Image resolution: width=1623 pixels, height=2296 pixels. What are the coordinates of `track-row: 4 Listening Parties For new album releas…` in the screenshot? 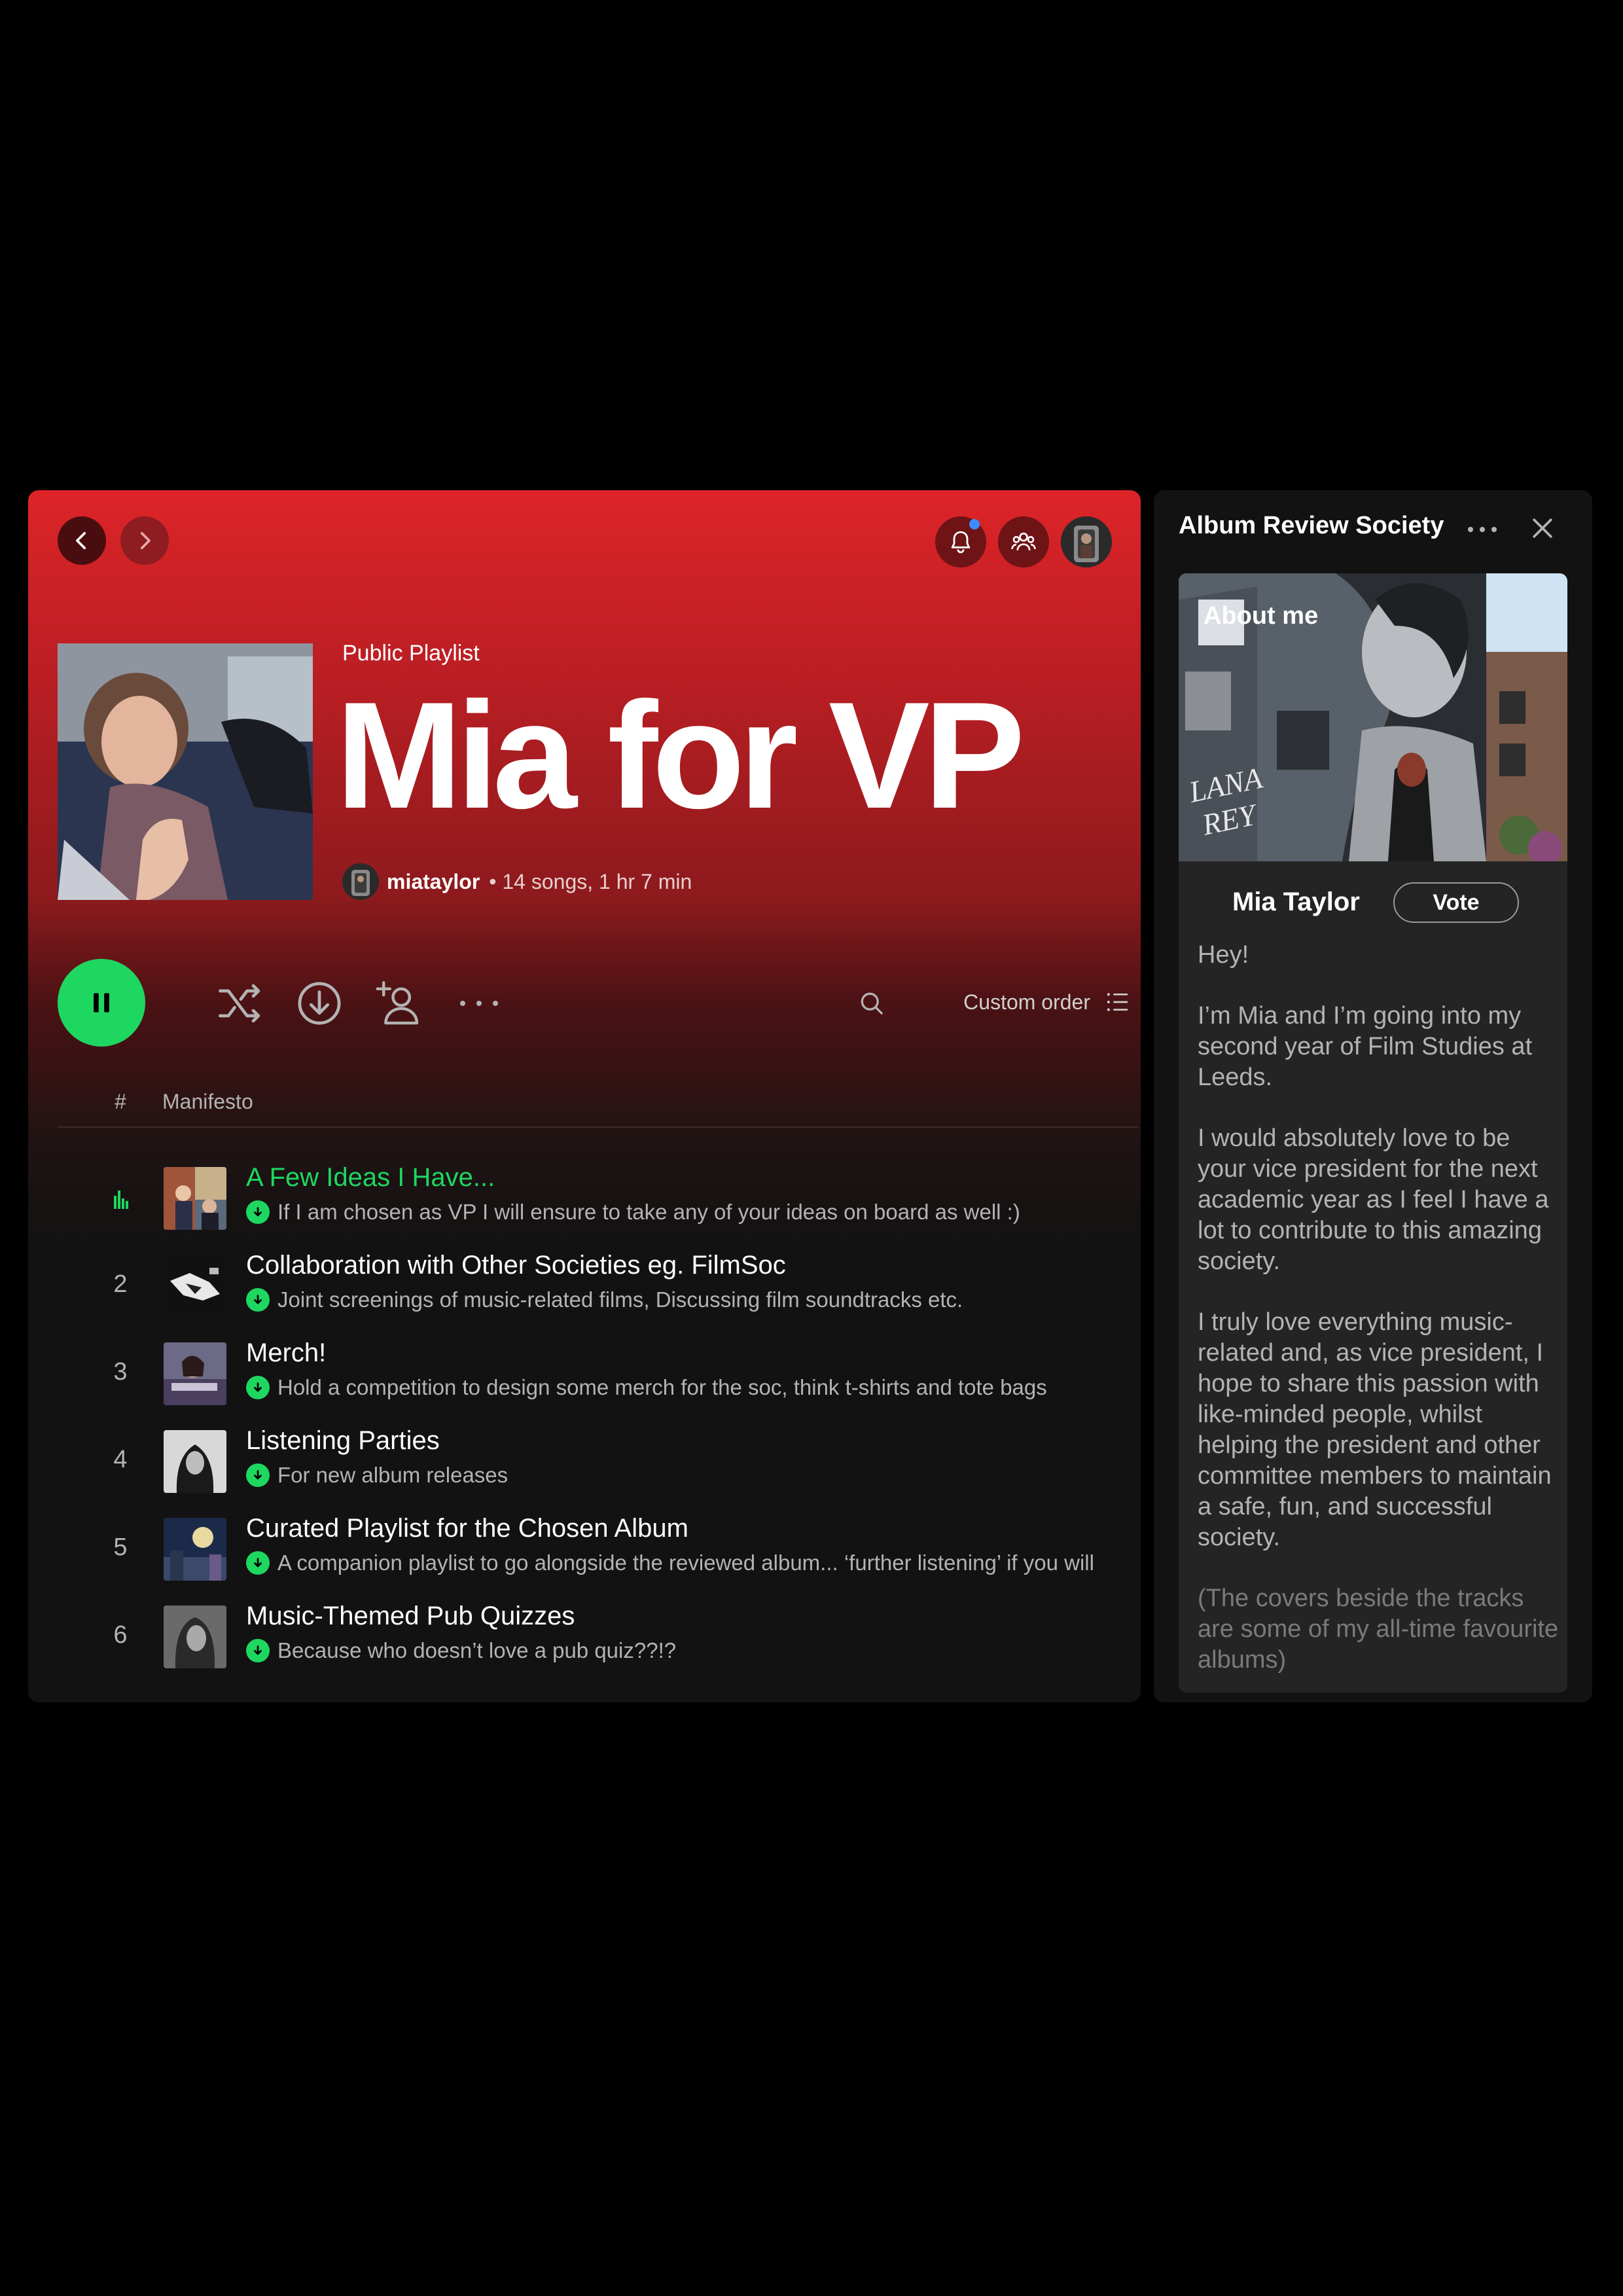 It's located at (599, 1465).